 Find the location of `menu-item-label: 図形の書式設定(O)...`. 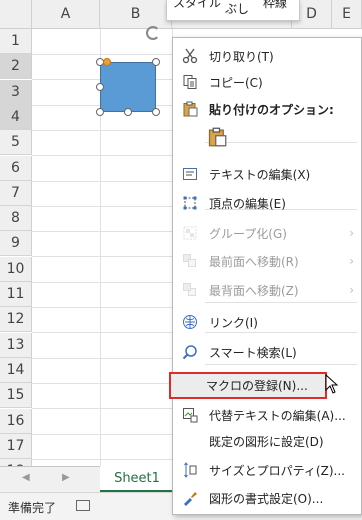

menu-item-label: 図形の書式設定(O)... is located at coordinates (266, 498).